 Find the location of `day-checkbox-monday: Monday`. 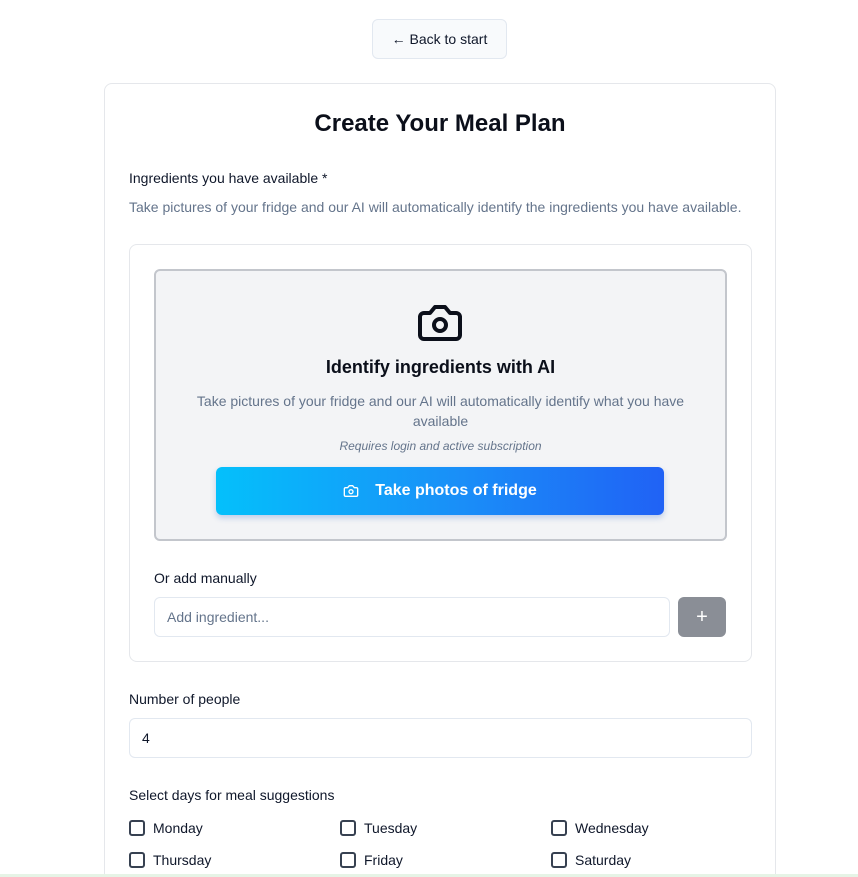

day-checkbox-monday: Monday is located at coordinates (166, 828).